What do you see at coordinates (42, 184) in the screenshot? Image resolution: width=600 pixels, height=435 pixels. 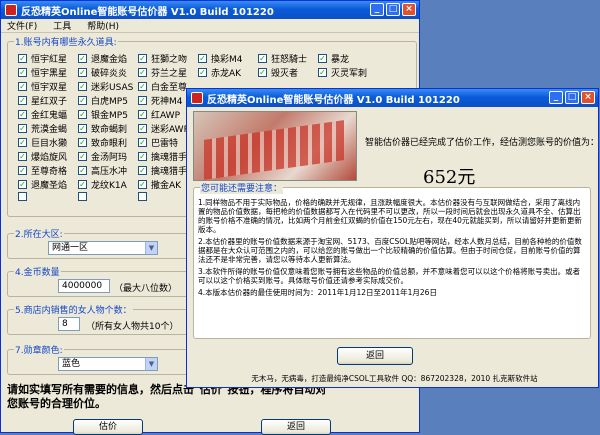 I see `item-checkbox: ✓ 退魔圣焰` at bounding box center [42, 184].